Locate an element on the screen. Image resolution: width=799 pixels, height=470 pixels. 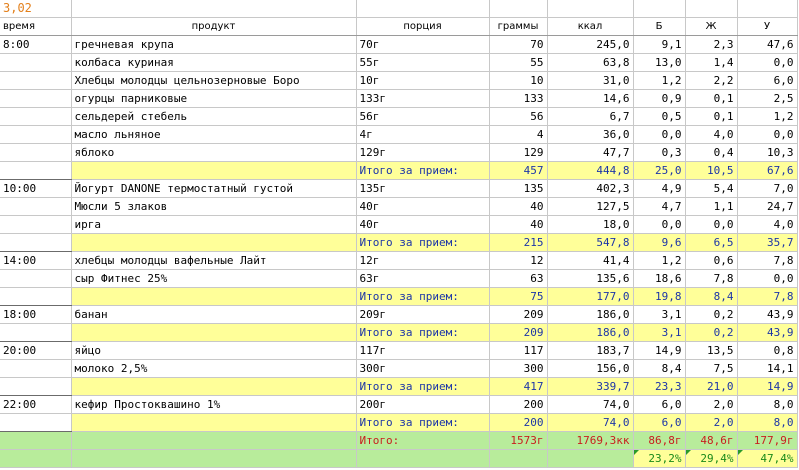
subtotal-fat: 8,4 is located at coordinates (711, 296).